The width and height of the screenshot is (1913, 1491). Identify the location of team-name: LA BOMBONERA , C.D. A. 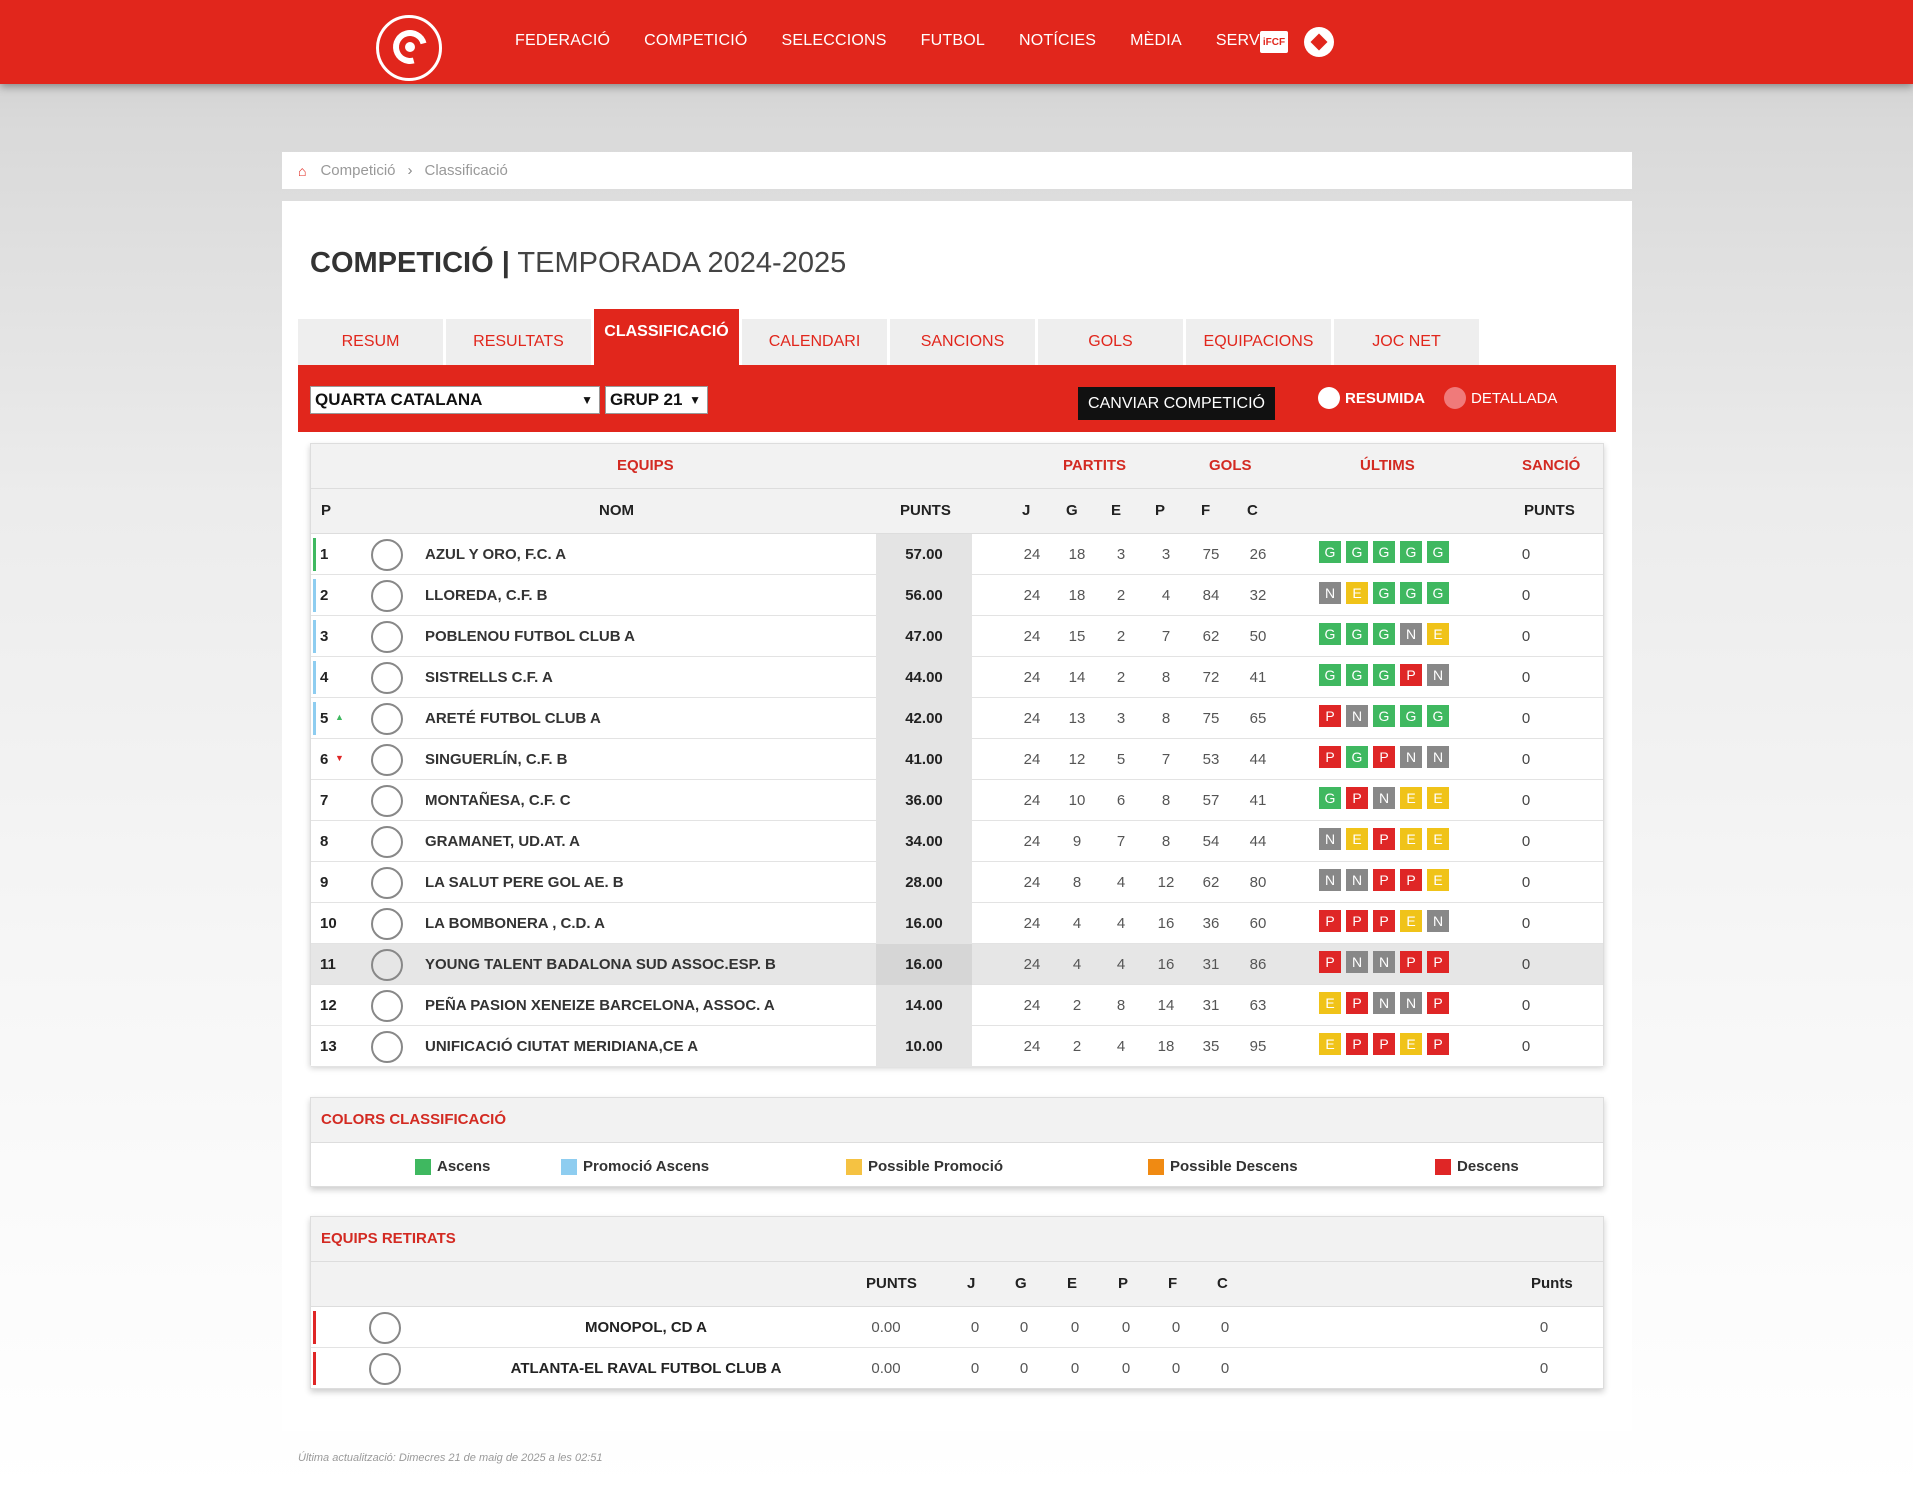
(515, 923).